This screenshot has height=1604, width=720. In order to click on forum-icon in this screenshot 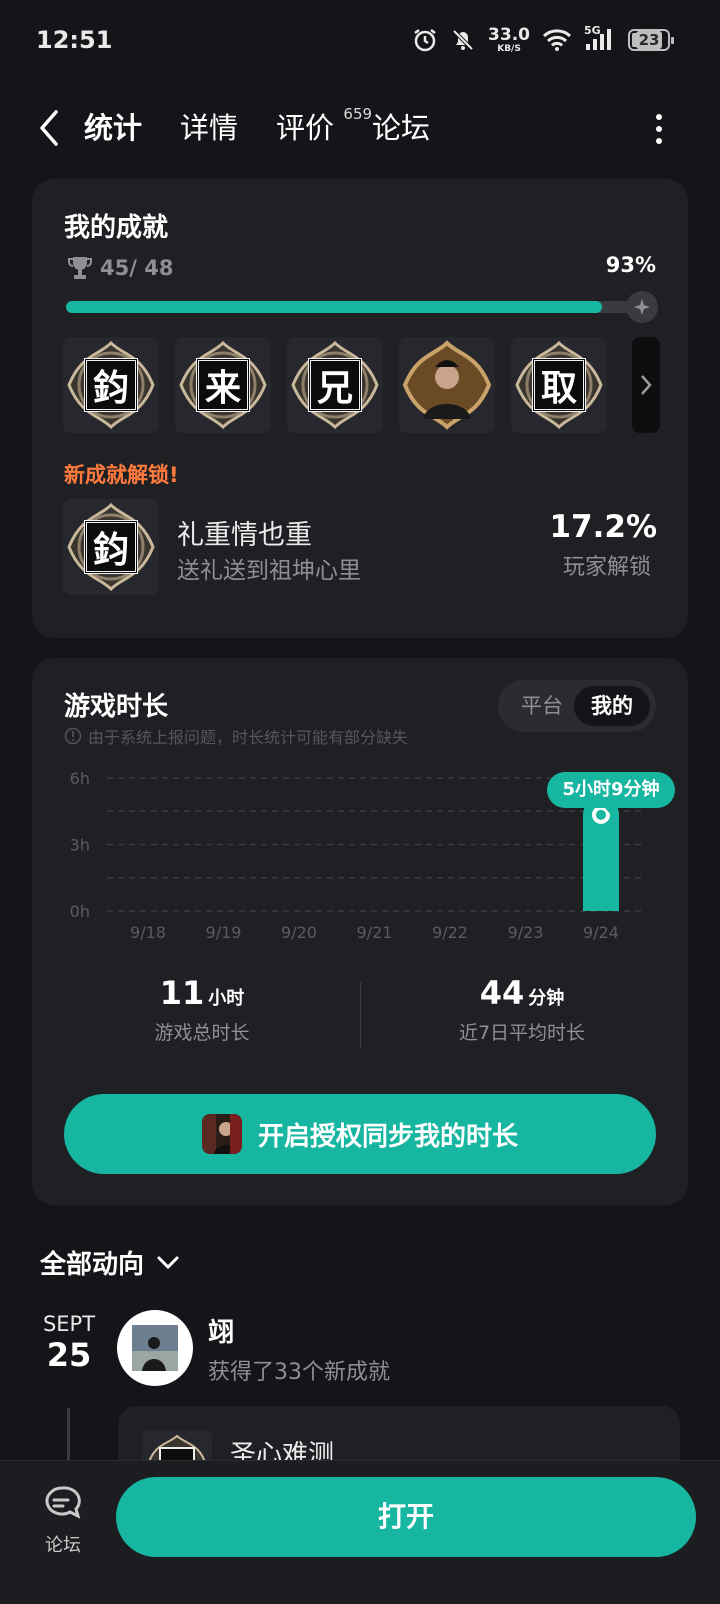, I will do `click(63, 1502)`.